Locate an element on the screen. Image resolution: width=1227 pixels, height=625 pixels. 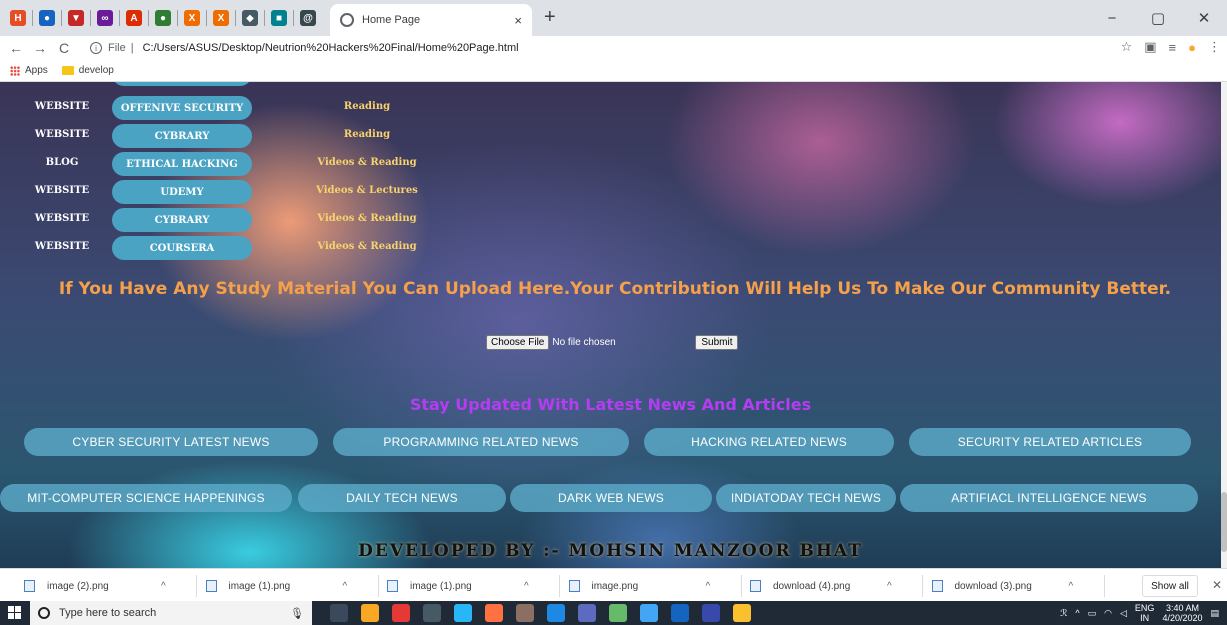
resource-link: OFFENIVE SECURITY is located at coordinates (182, 108).